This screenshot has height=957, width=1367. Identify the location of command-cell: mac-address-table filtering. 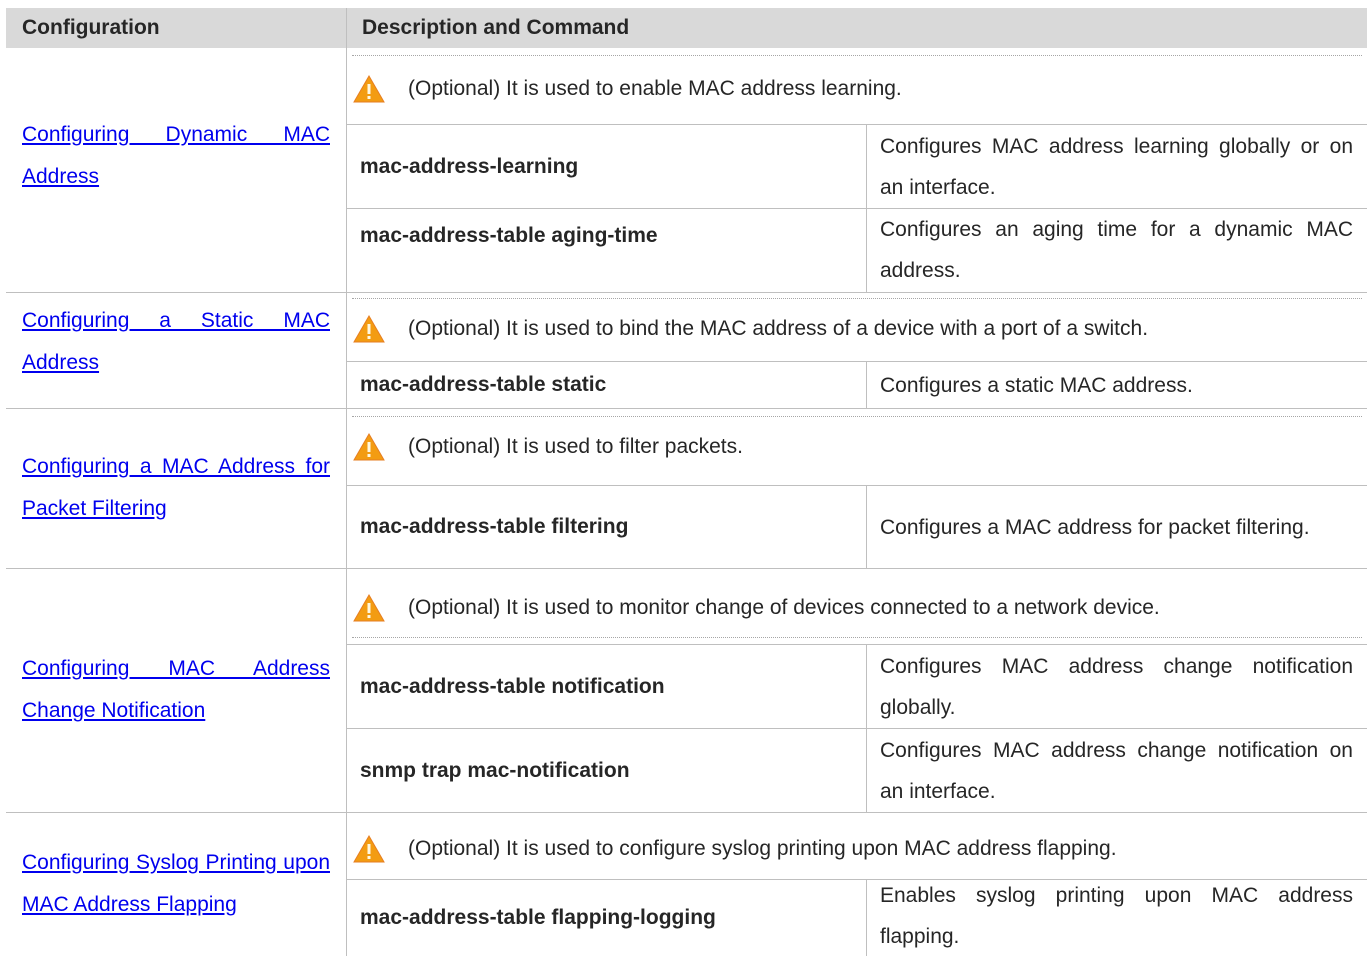
(606, 527).